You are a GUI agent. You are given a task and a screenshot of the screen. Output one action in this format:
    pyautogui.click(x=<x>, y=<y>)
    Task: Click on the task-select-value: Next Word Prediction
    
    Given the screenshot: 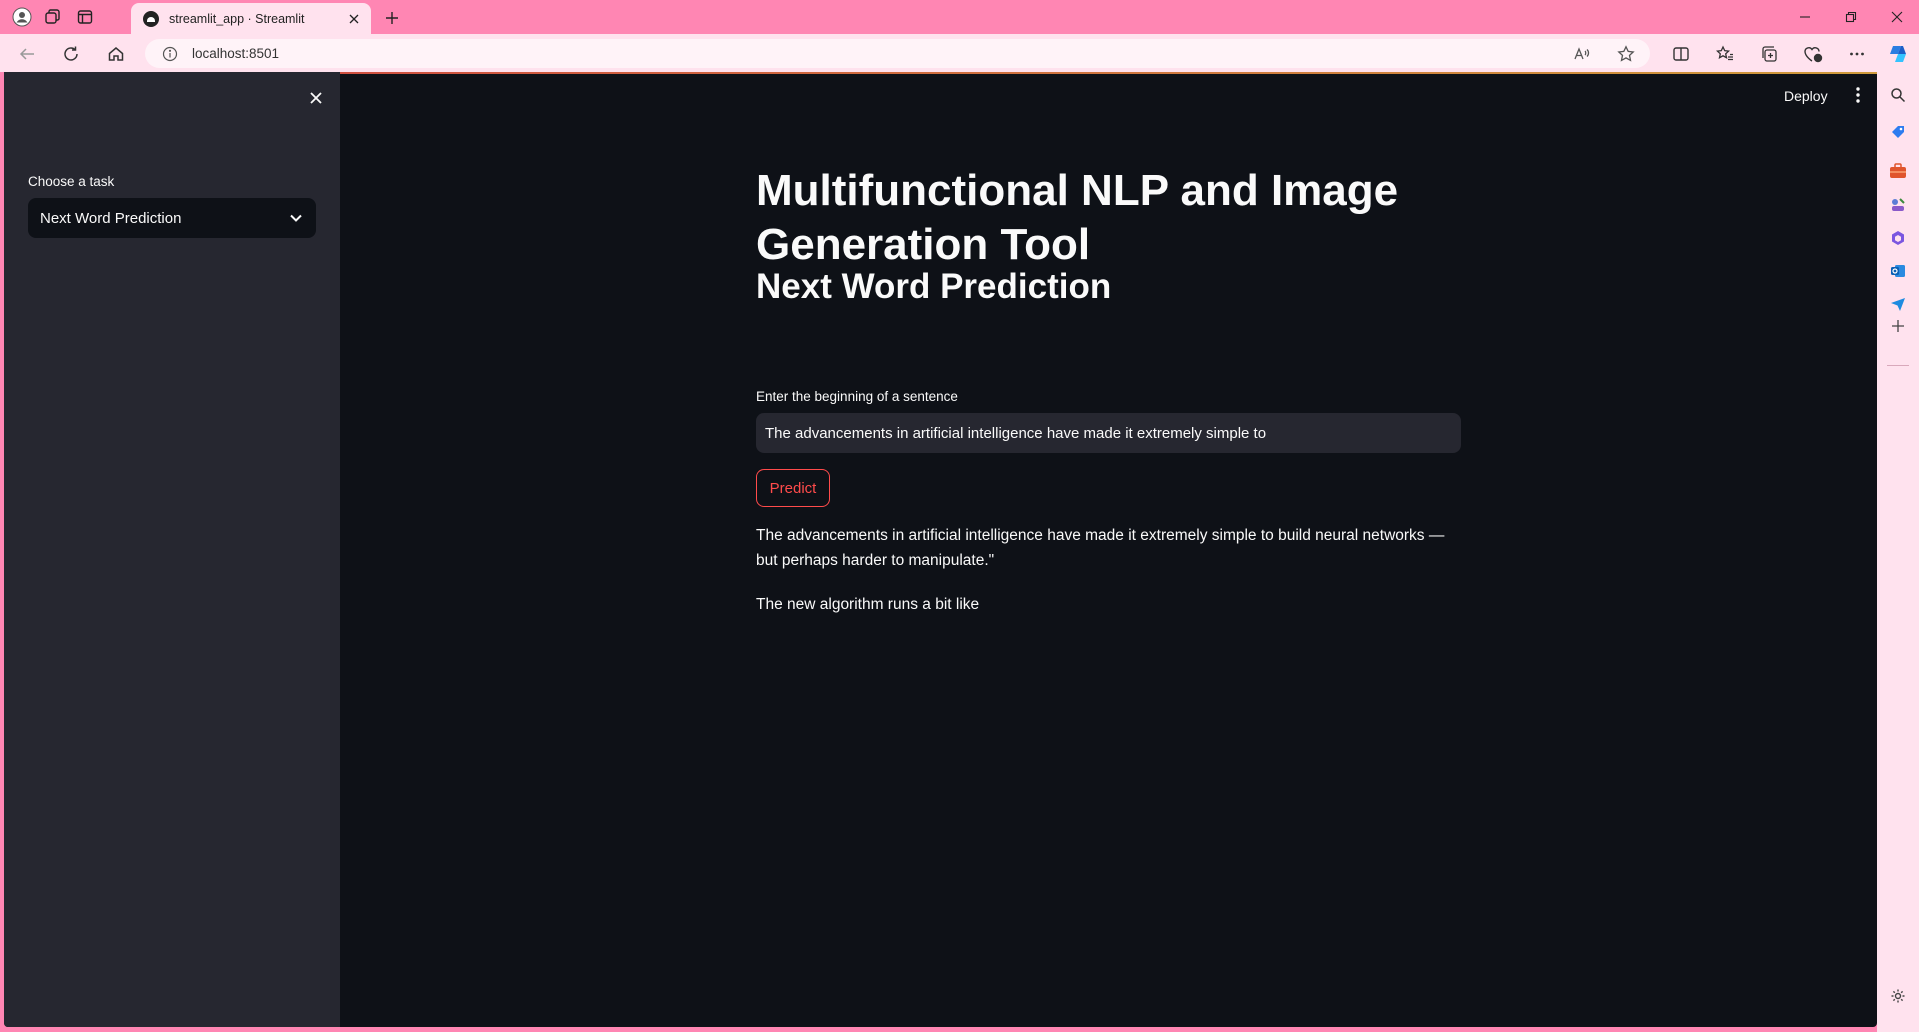 What is the action you would take?
    pyautogui.click(x=111, y=218)
    